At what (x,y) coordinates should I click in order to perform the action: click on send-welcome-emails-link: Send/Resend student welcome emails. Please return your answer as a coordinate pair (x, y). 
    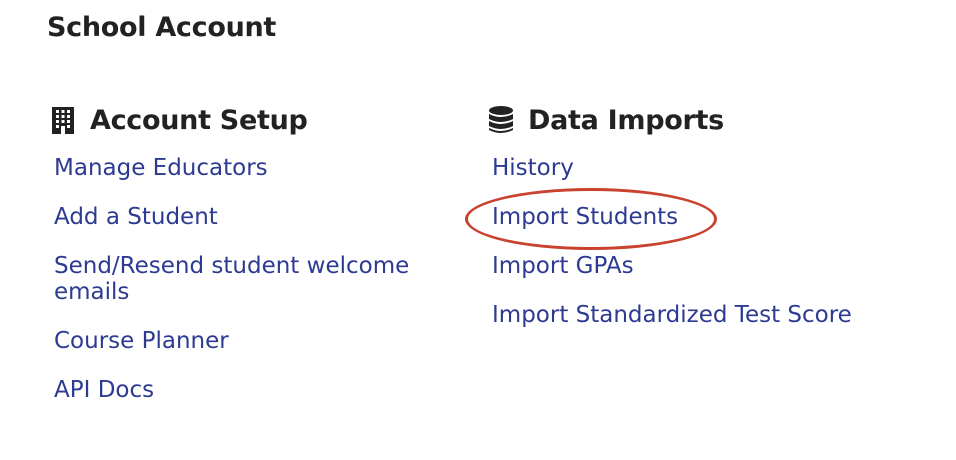
    Looking at the image, I should click on (231, 279).